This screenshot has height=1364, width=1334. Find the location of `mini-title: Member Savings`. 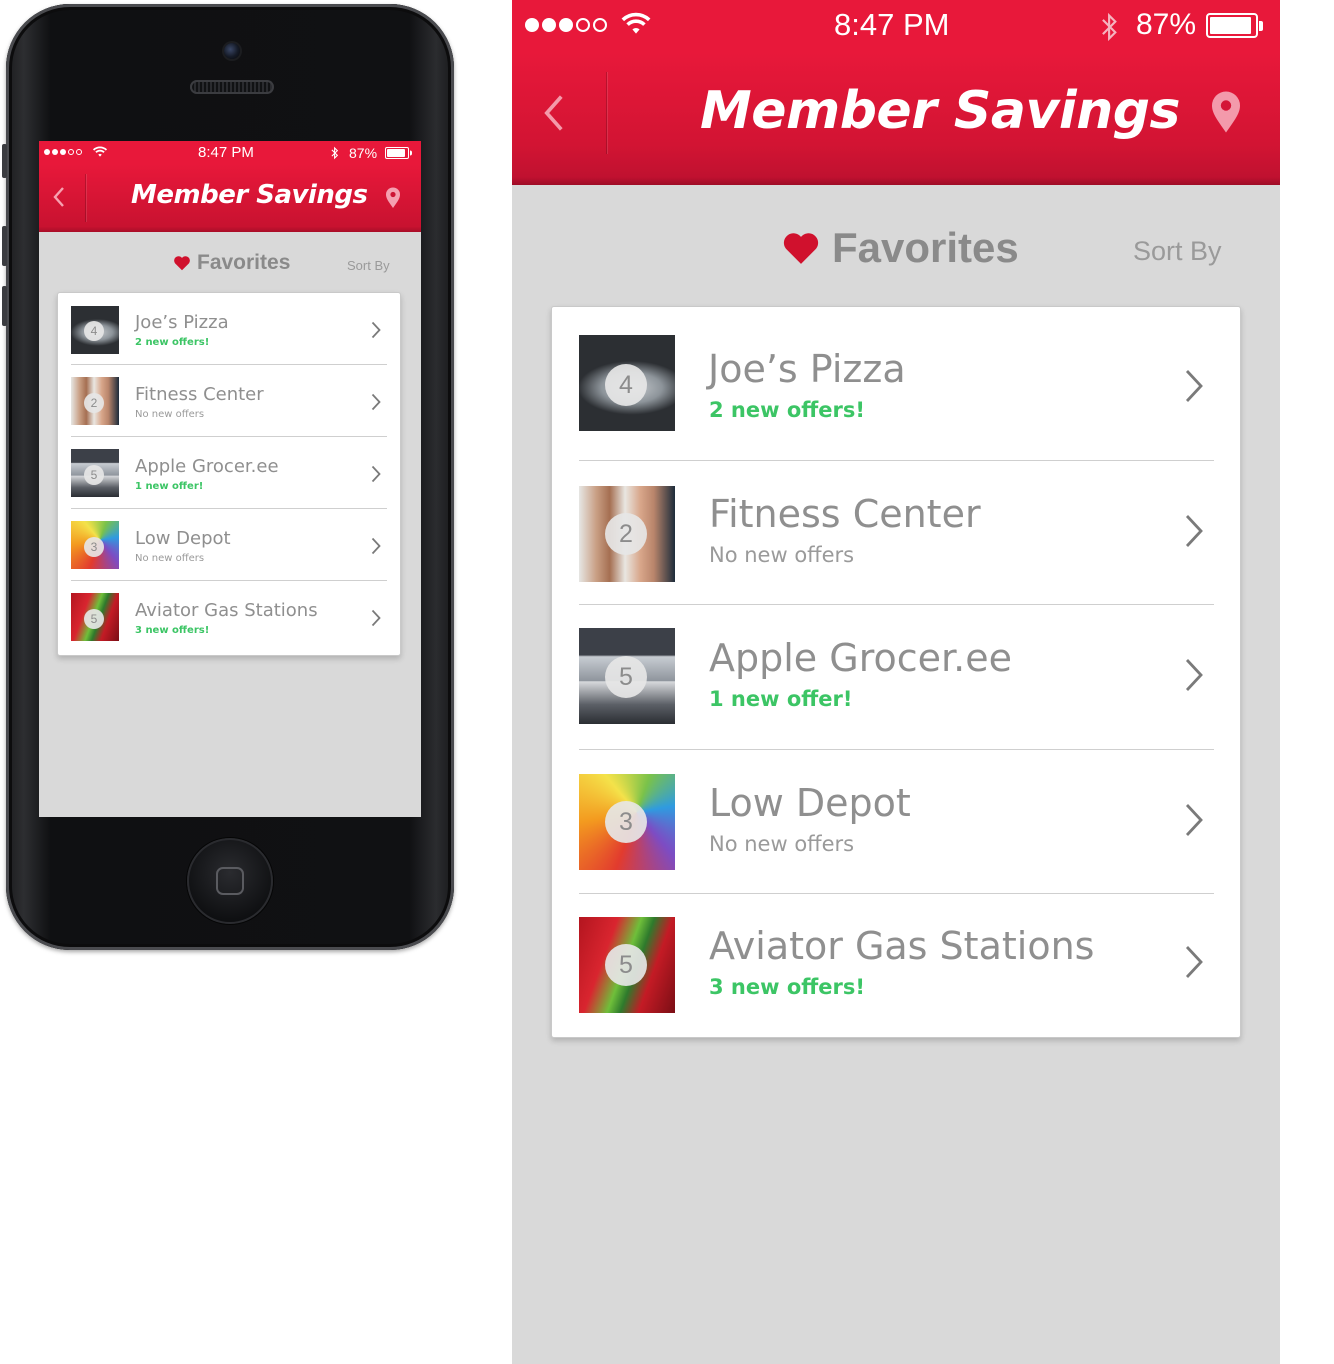

mini-title: Member Savings is located at coordinates (249, 195).